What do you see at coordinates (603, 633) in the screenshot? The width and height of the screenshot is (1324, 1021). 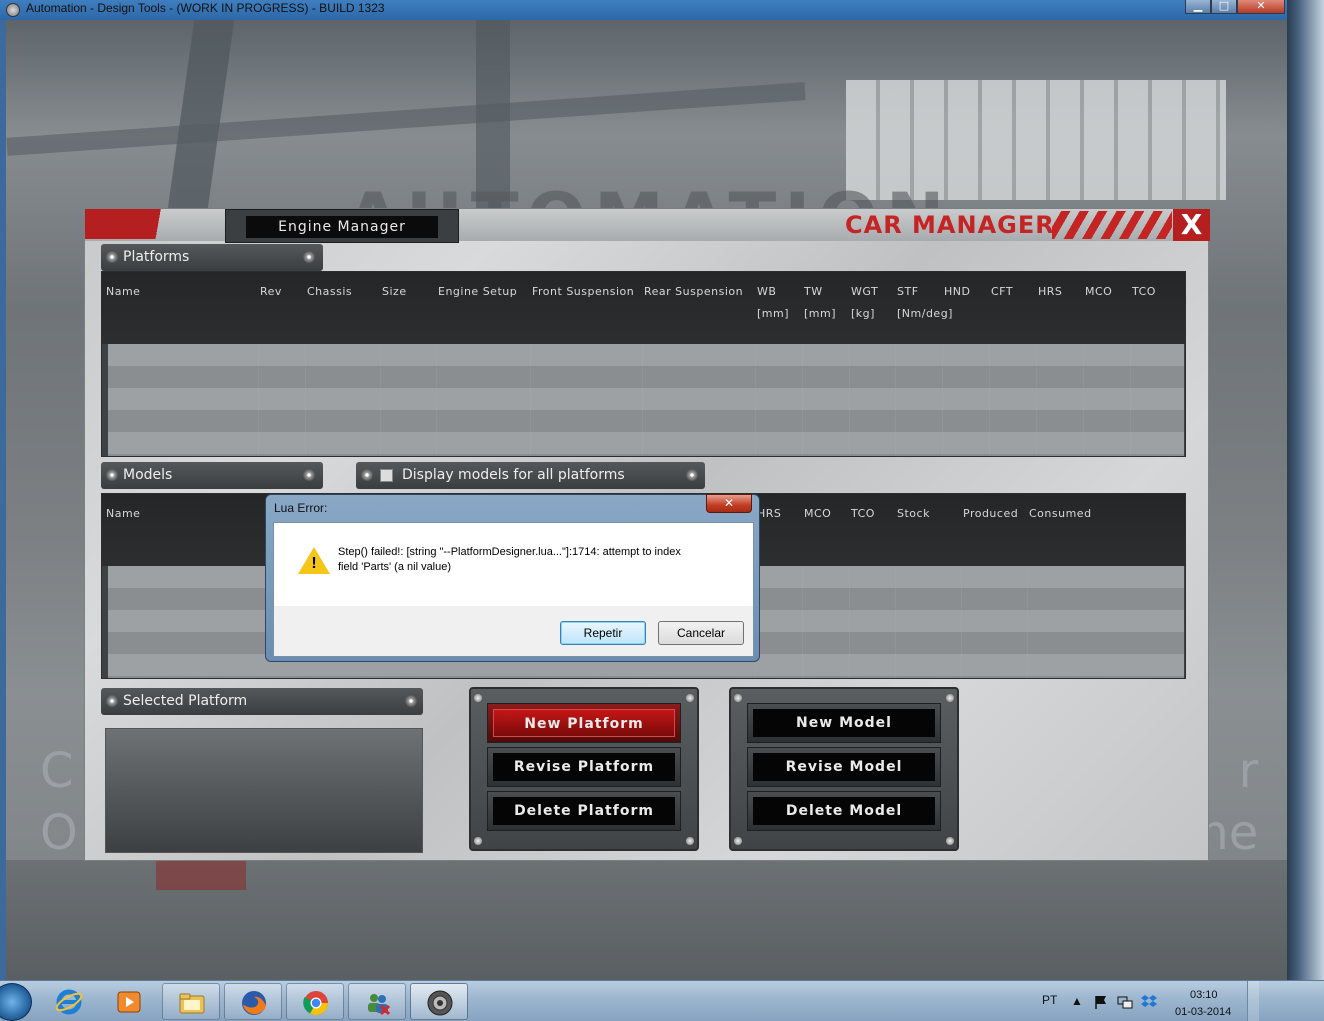 I see `retry-button: Repetir` at bounding box center [603, 633].